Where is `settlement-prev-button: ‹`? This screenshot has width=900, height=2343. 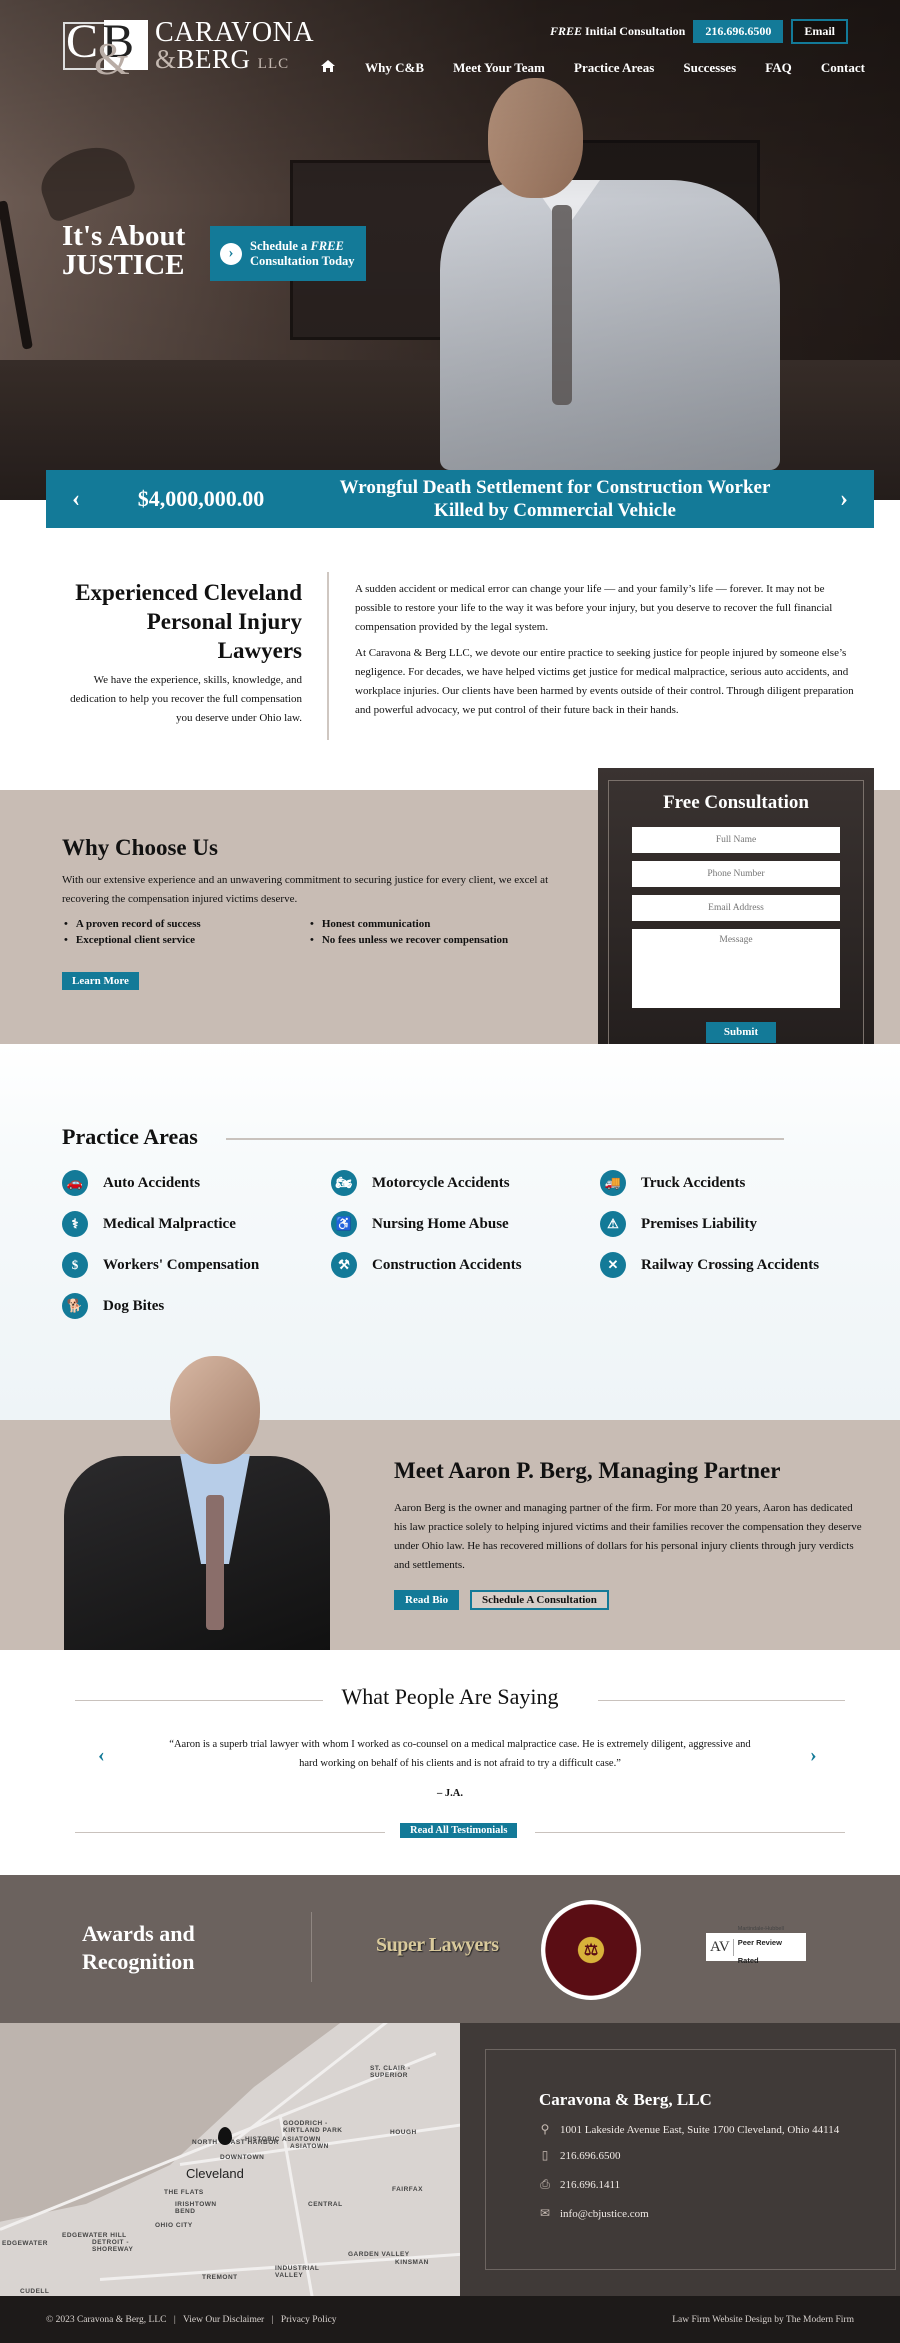 settlement-prev-button: ‹ is located at coordinates (76, 499).